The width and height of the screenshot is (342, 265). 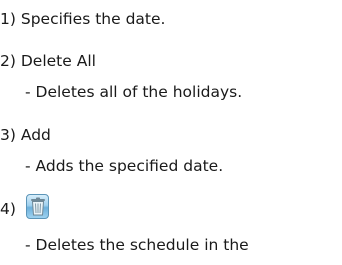 What do you see at coordinates (58, 61) in the screenshot?
I see `item-title: Delete All` at bounding box center [58, 61].